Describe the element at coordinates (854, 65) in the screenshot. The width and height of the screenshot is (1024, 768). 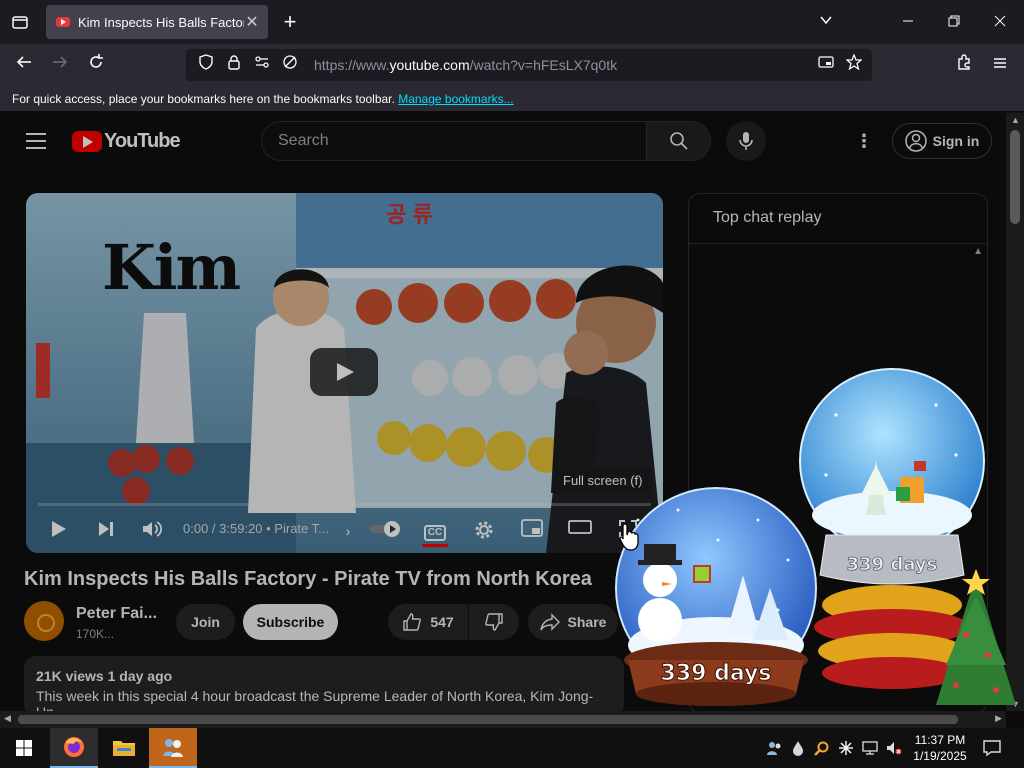
I see `bookmark-star-icon` at that location.